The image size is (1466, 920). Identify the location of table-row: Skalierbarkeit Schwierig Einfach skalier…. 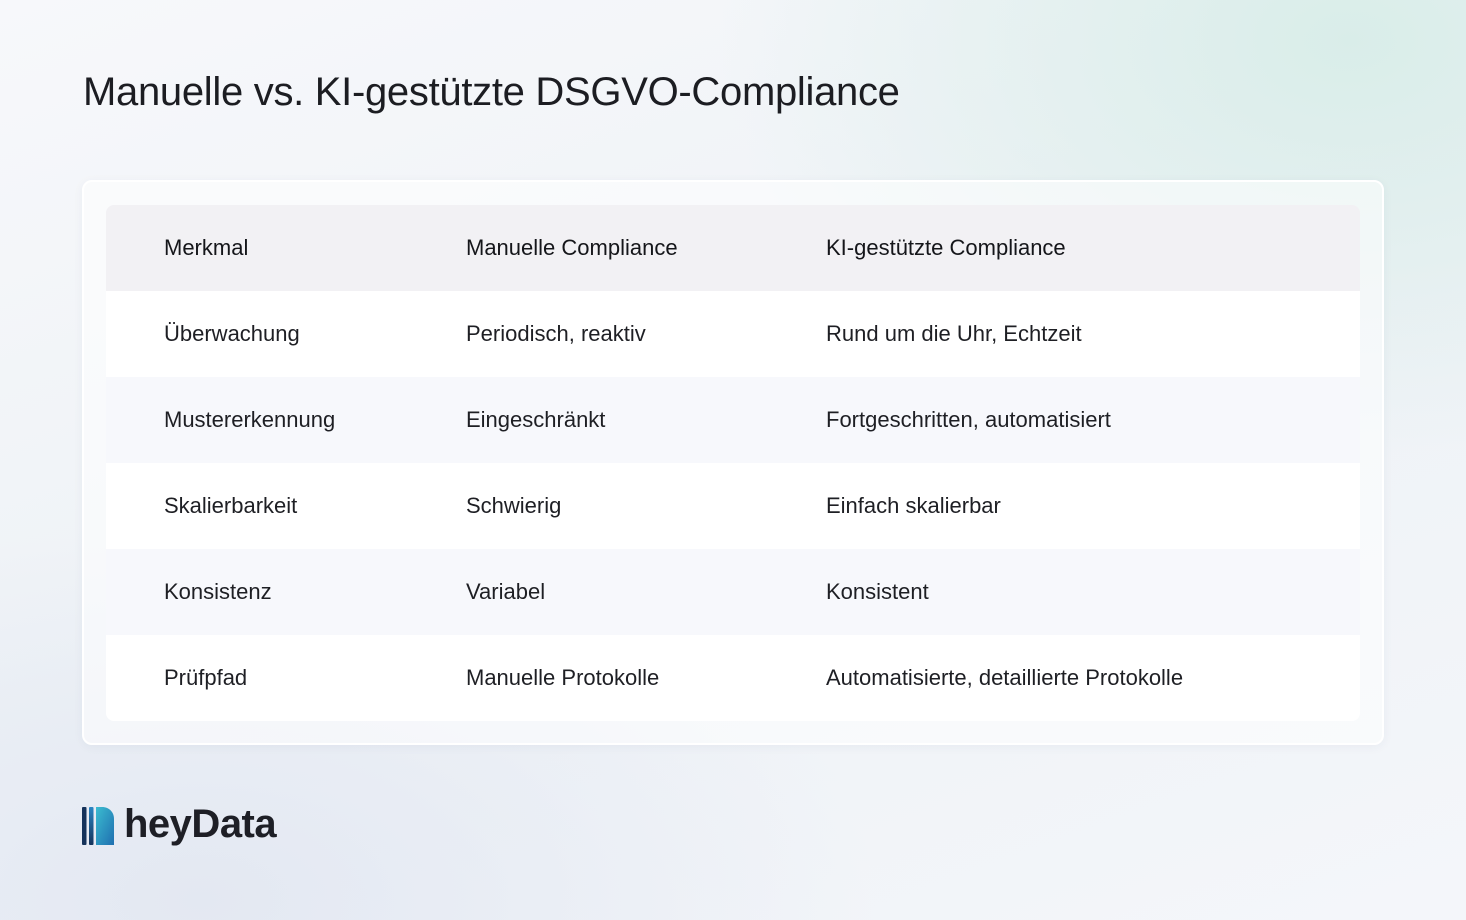
(733, 506).